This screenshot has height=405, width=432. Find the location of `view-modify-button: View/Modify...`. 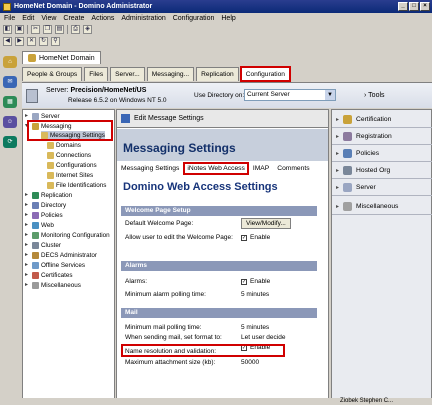

view-modify-button: View/Modify... is located at coordinates (266, 223).